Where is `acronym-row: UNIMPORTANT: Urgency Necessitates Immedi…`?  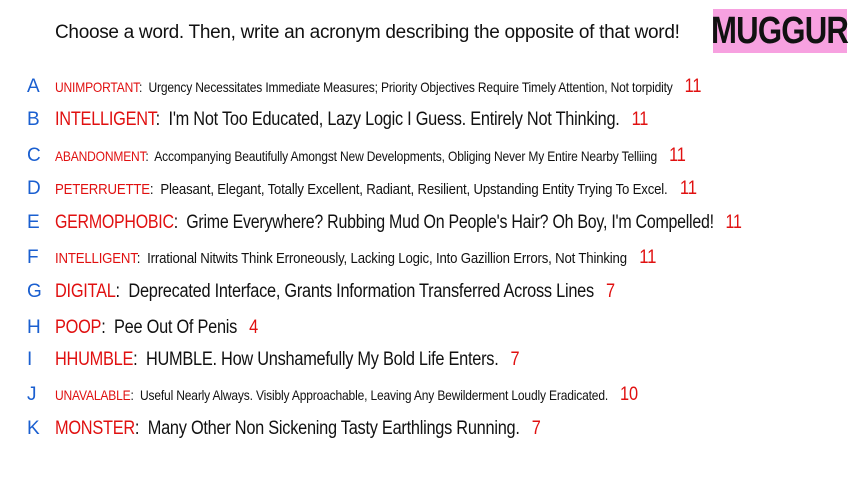 acronym-row: UNIMPORTANT: Urgency Necessitates Immedi… is located at coordinates (431, 87).